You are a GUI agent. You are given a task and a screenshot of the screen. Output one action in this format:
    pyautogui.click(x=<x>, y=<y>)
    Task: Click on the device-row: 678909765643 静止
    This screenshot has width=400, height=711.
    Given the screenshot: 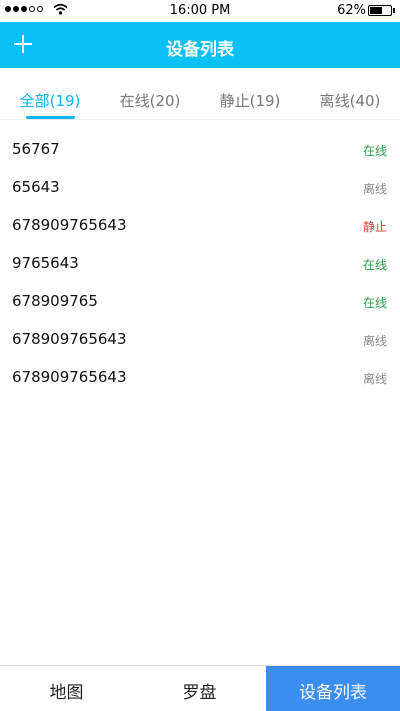 What is the action you would take?
    pyautogui.click(x=200, y=226)
    